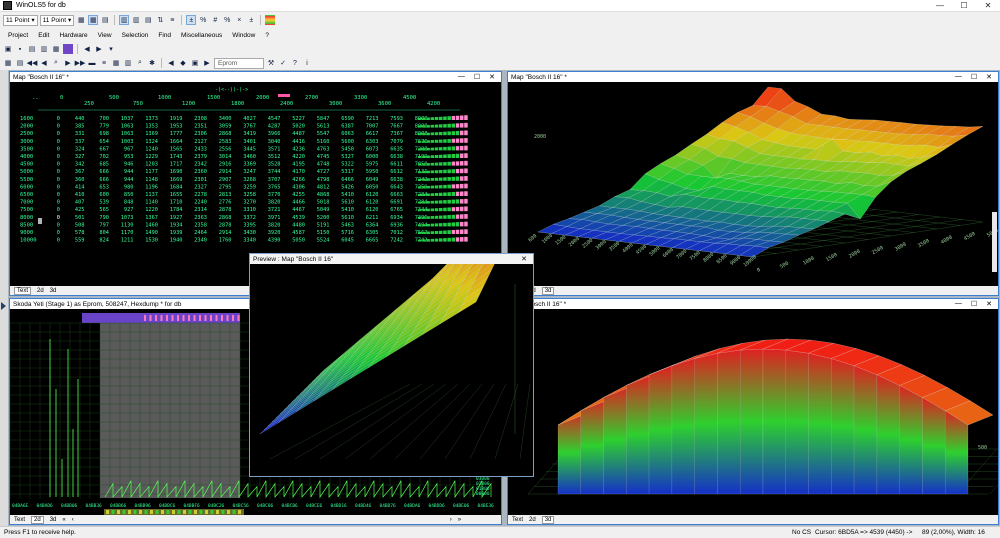 The image size is (1000, 538). Describe the element at coordinates (20, 49) in the screenshot. I see `save-icon: ▪` at that location.